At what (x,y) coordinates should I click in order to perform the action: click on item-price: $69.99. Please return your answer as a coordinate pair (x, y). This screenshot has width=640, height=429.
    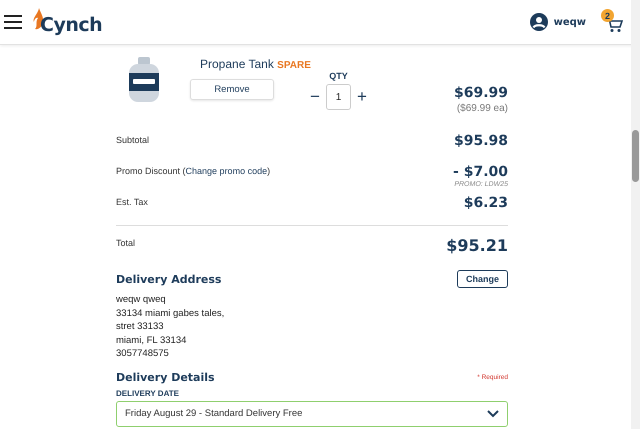
    Looking at the image, I should click on (481, 93).